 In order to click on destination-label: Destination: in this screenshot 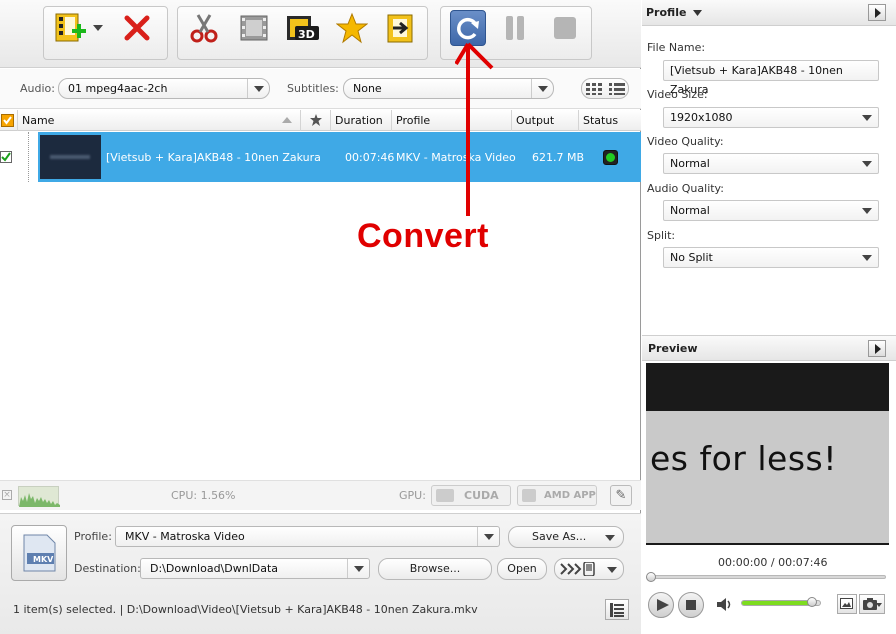, I will do `click(107, 568)`.